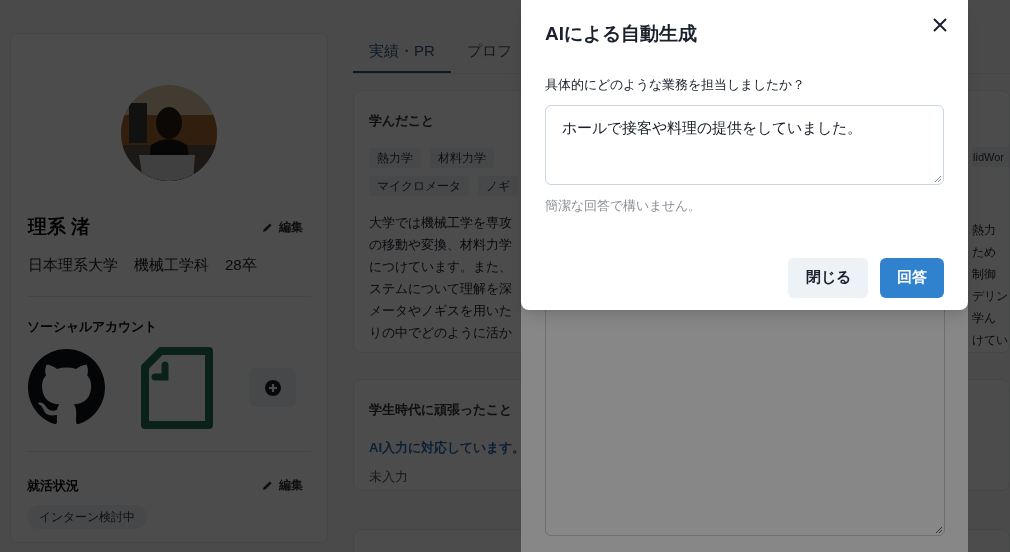 The image size is (1010, 552). What do you see at coordinates (402, 121) in the screenshot?
I see `section-title: 学んだこと` at bounding box center [402, 121].